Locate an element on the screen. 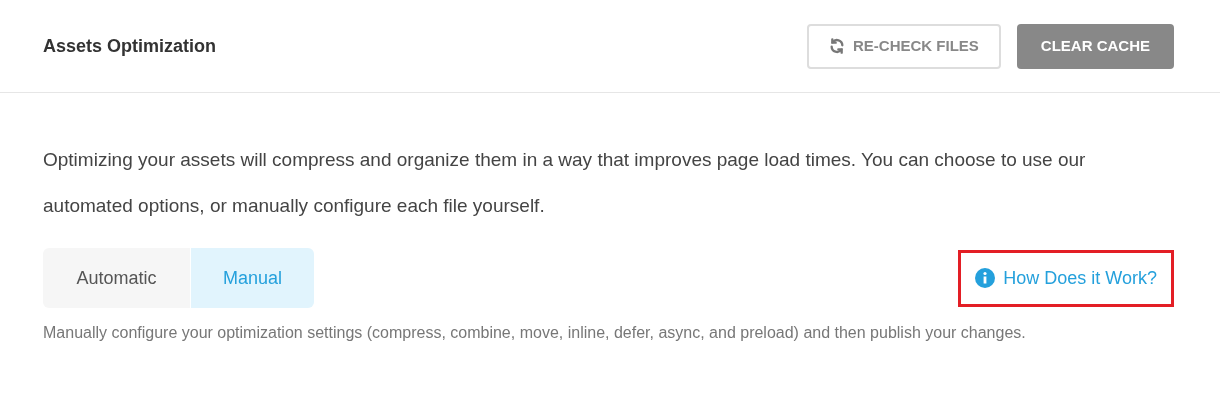 The width and height of the screenshot is (1220, 418). recheck-files-button: RE-CHECK FILES is located at coordinates (904, 46).